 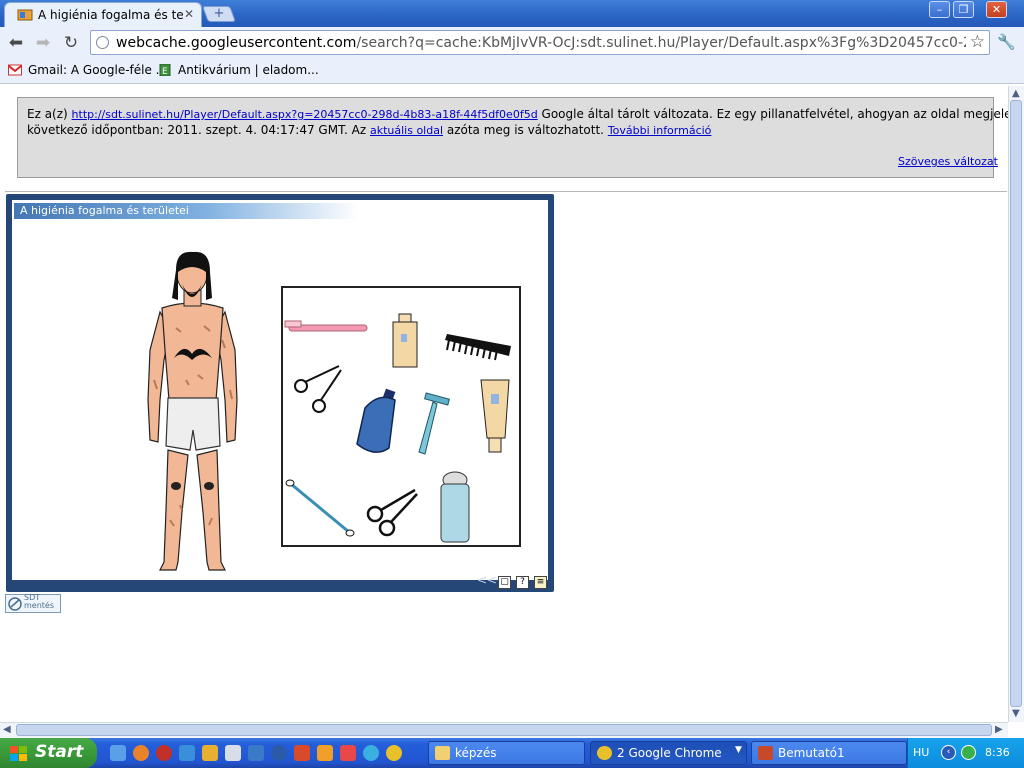 What do you see at coordinates (25, 15) in the screenshot?
I see `page-favicon` at bounding box center [25, 15].